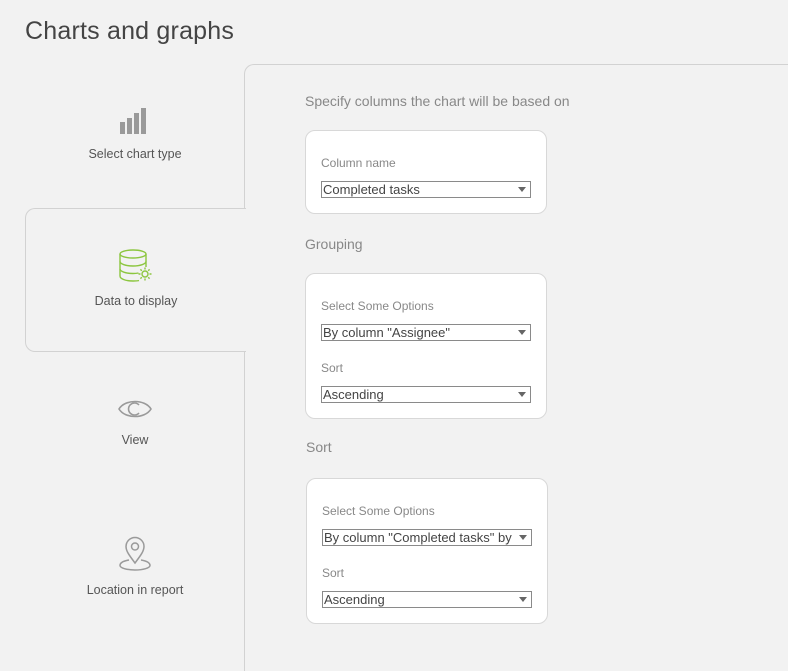  I want to click on step-data-to-display: Data to display, so click(135, 280).